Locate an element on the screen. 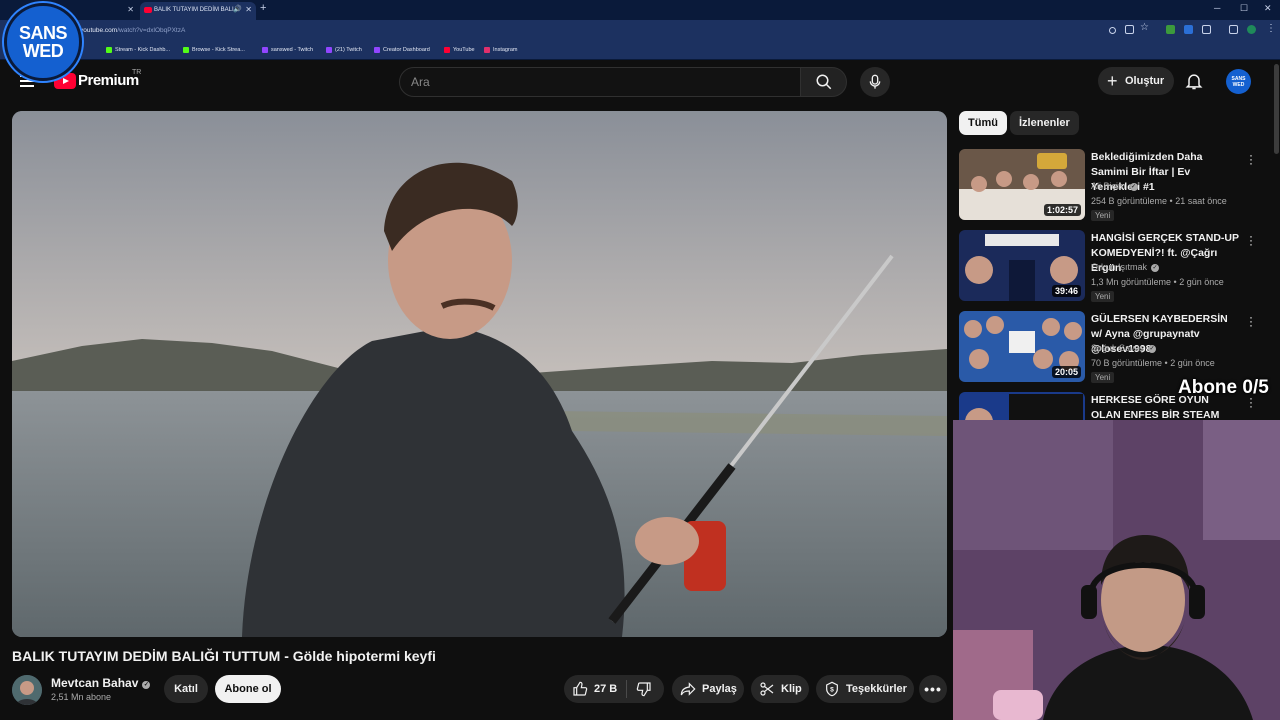 Image resolution: width=1280 pixels, height=720 pixels. voice-search-button is located at coordinates (875, 82).